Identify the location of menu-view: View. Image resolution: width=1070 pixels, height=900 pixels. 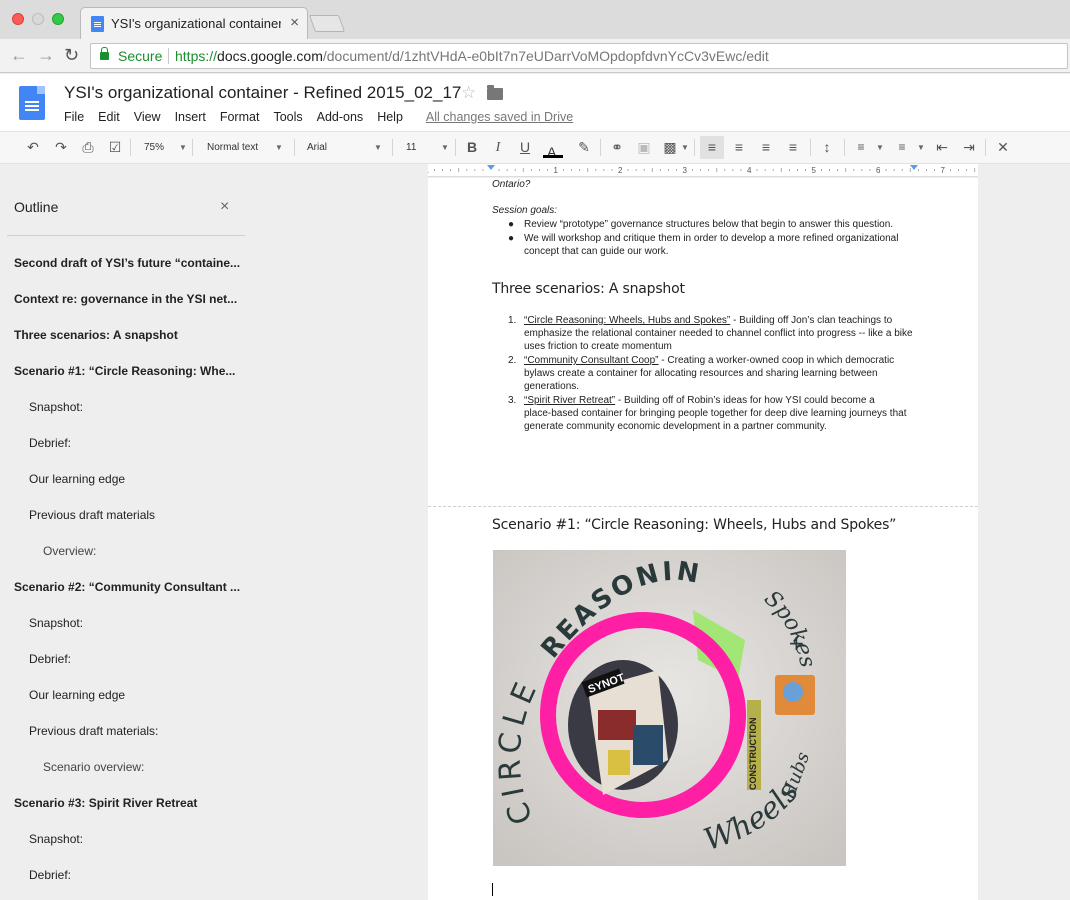
(147, 117).